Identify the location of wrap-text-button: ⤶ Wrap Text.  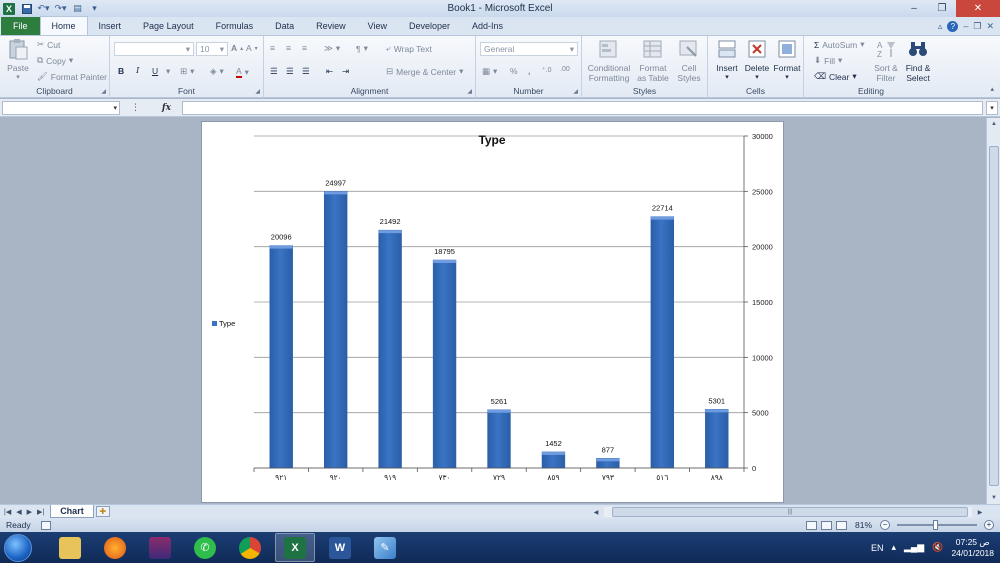
(409, 48).